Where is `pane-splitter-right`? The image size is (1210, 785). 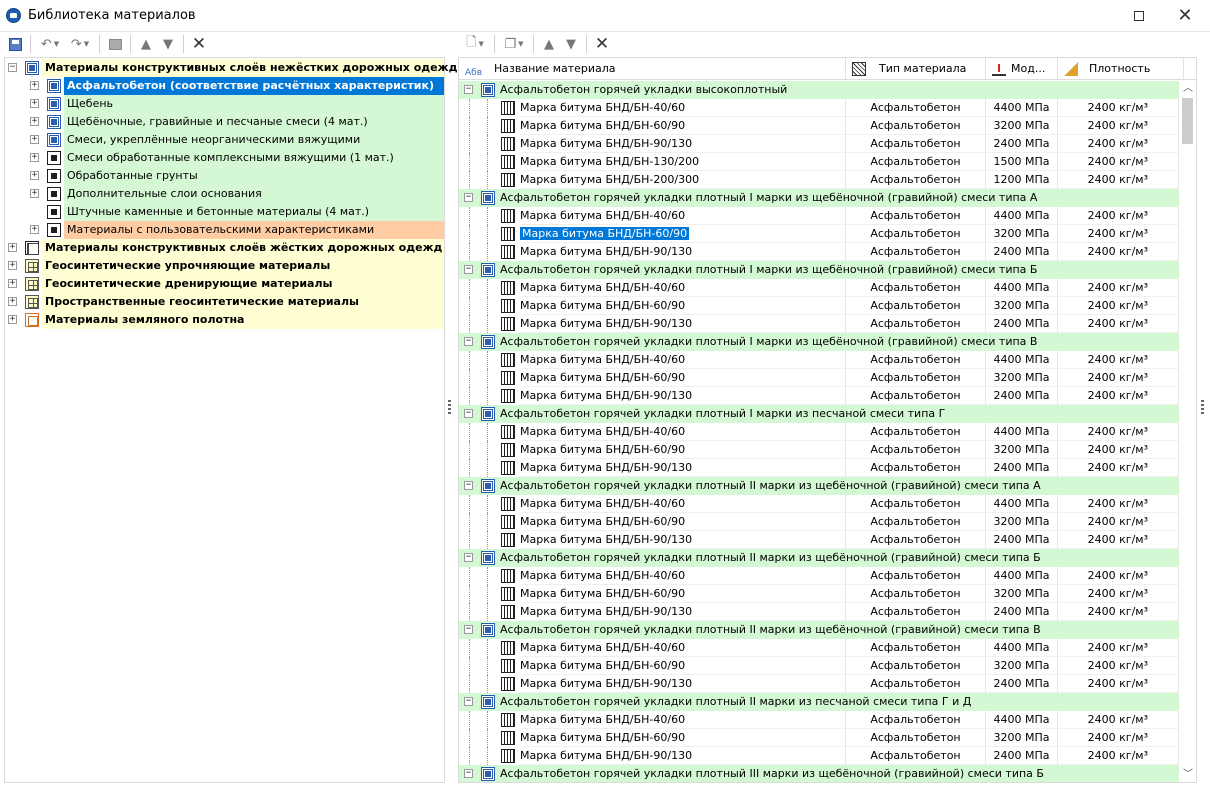 pane-splitter-right is located at coordinates (1202, 407).